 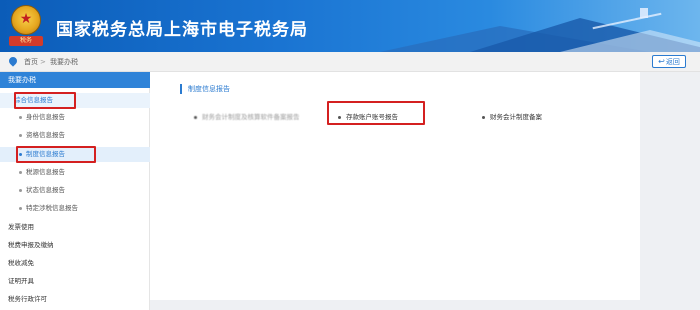 I want to click on link-label: 财务会计制度备案, so click(x=516, y=117).